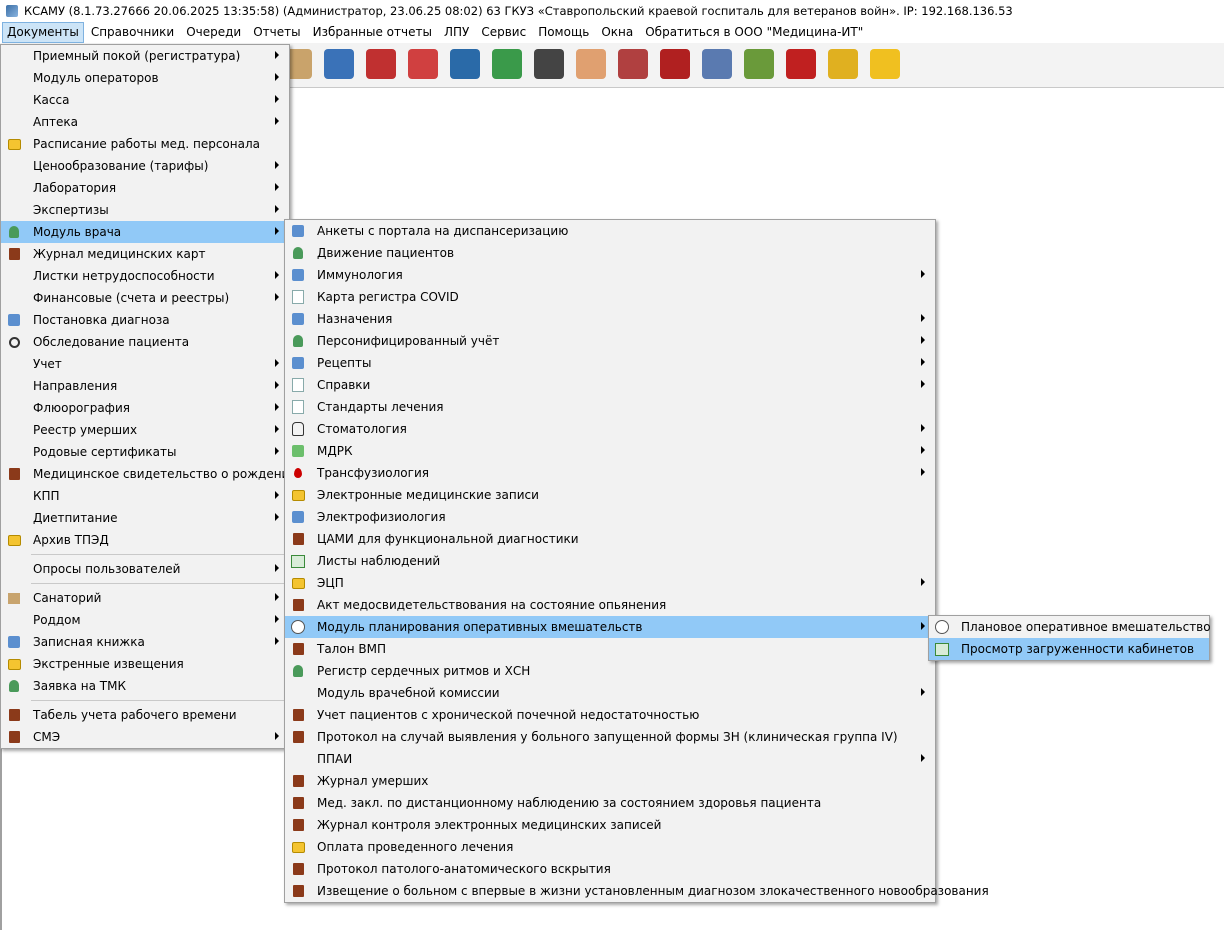  Describe the element at coordinates (145, 364) in the screenshot. I see `menu1-item: Учет` at that location.